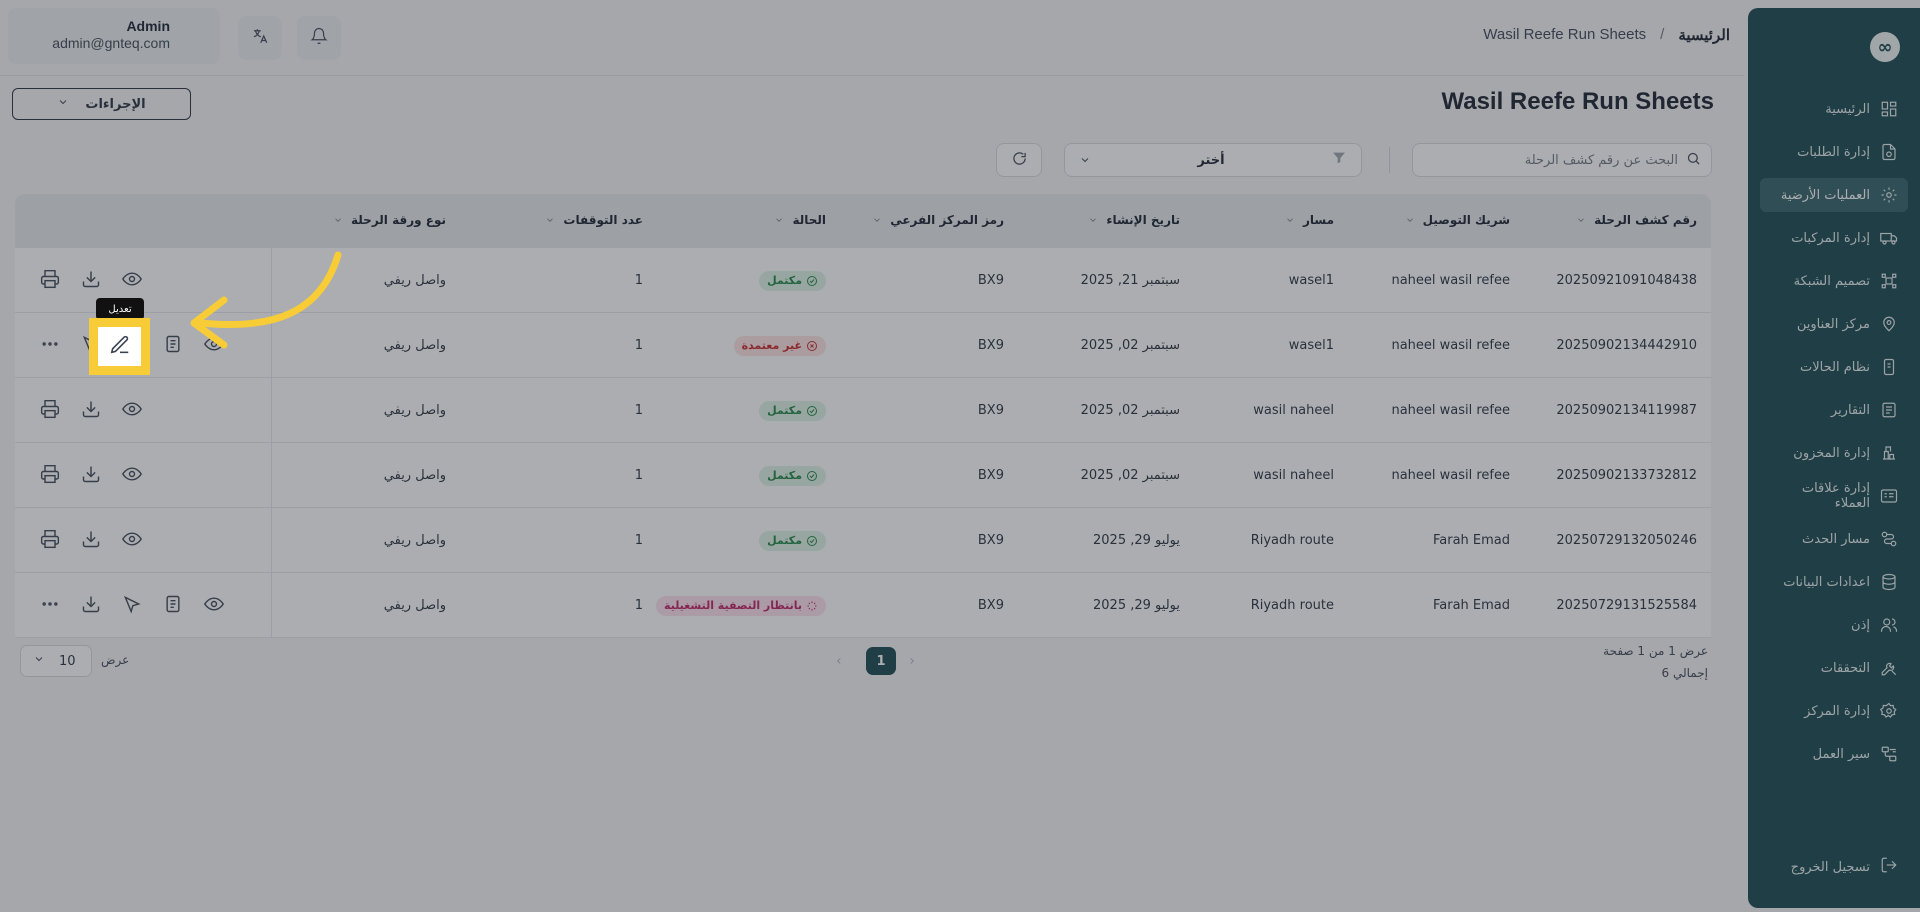  What do you see at coordinates (1309, 220) in the screenshot?
I see `column-route: مسار` at bounding box center [1309, 220].